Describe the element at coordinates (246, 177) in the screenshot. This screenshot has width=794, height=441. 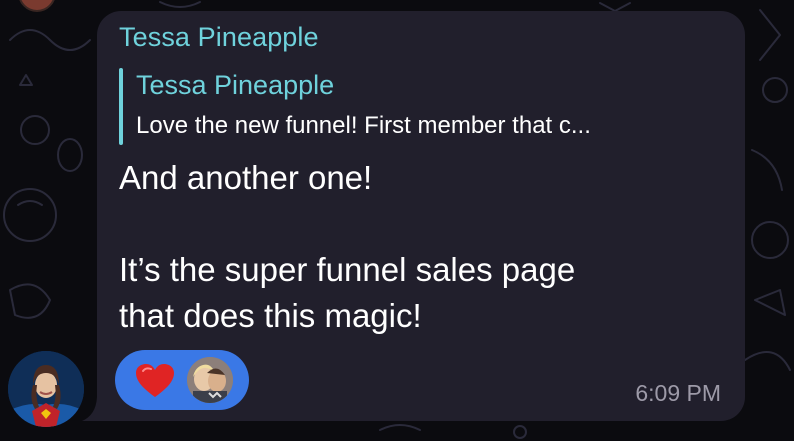
I see `message-line: And another one!` at that location.